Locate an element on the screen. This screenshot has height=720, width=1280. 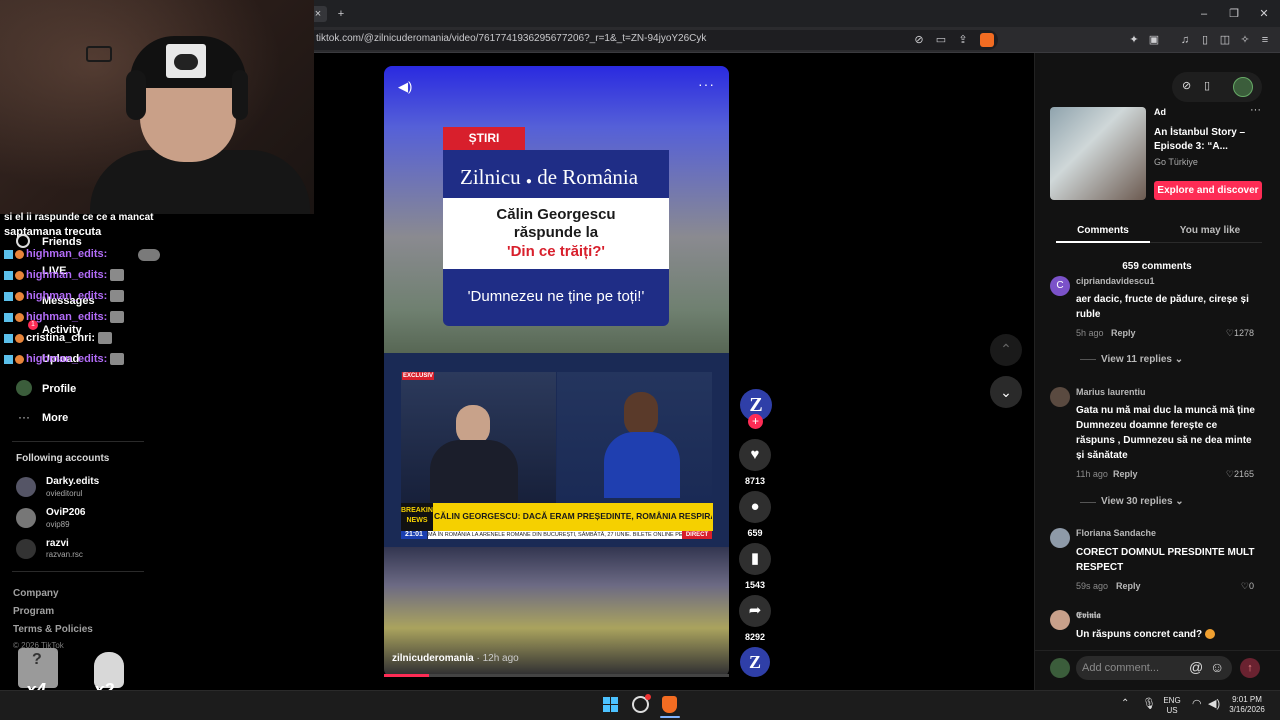
mention-icon: @ is located at coordinates (1196, 667).